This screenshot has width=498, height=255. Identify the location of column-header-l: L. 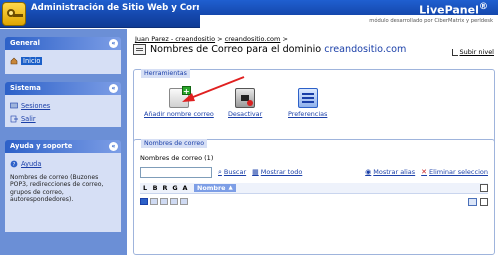
(145, 188).